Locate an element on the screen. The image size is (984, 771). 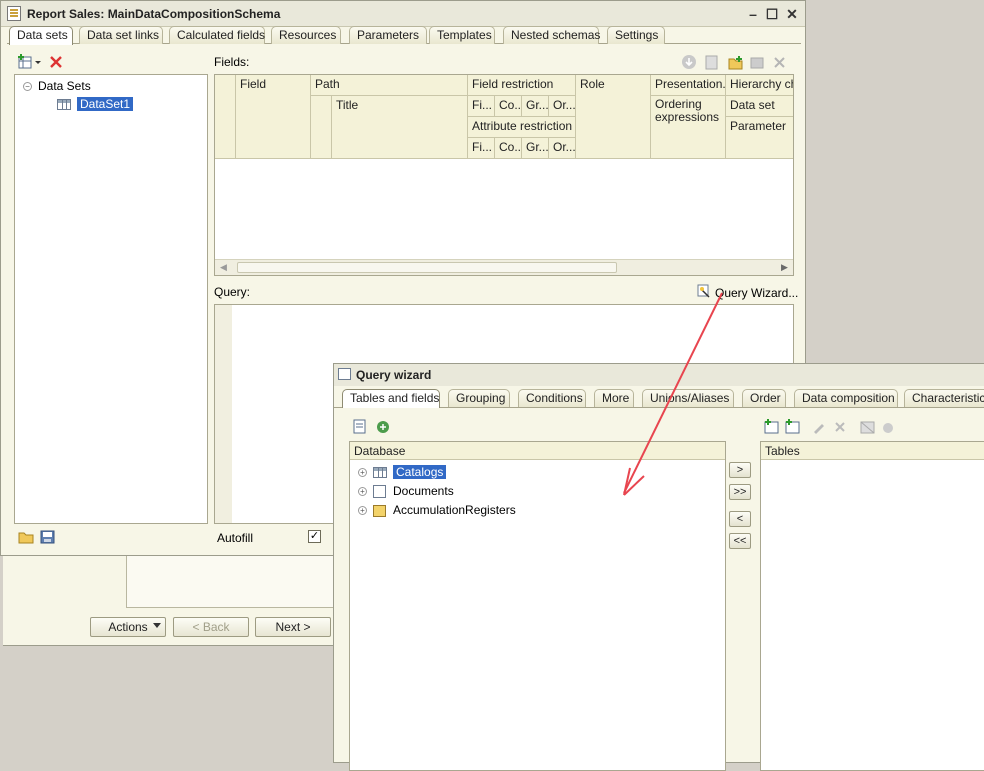
add-dataset-icon is located at coordinates (30, 62).